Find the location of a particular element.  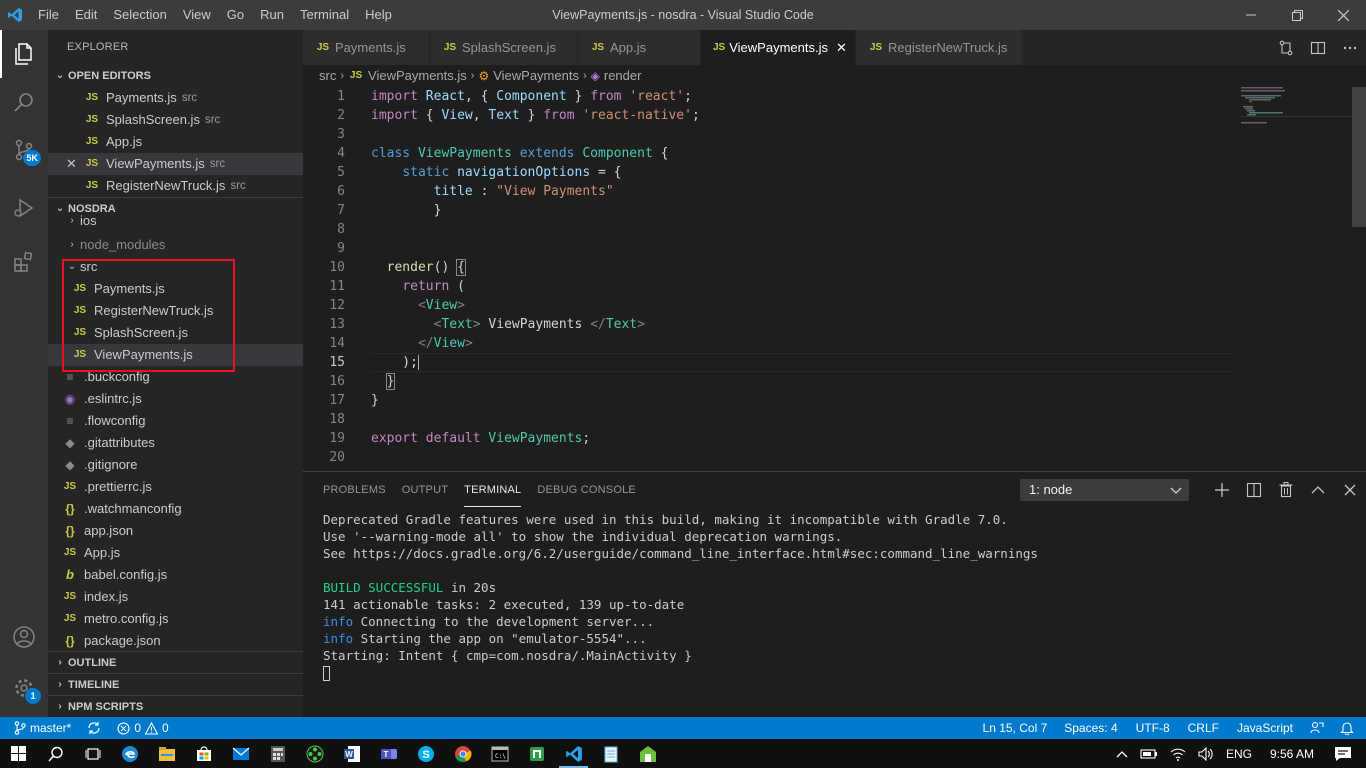

spotify-like-green-app-icon is located at coordinates (314, 753).